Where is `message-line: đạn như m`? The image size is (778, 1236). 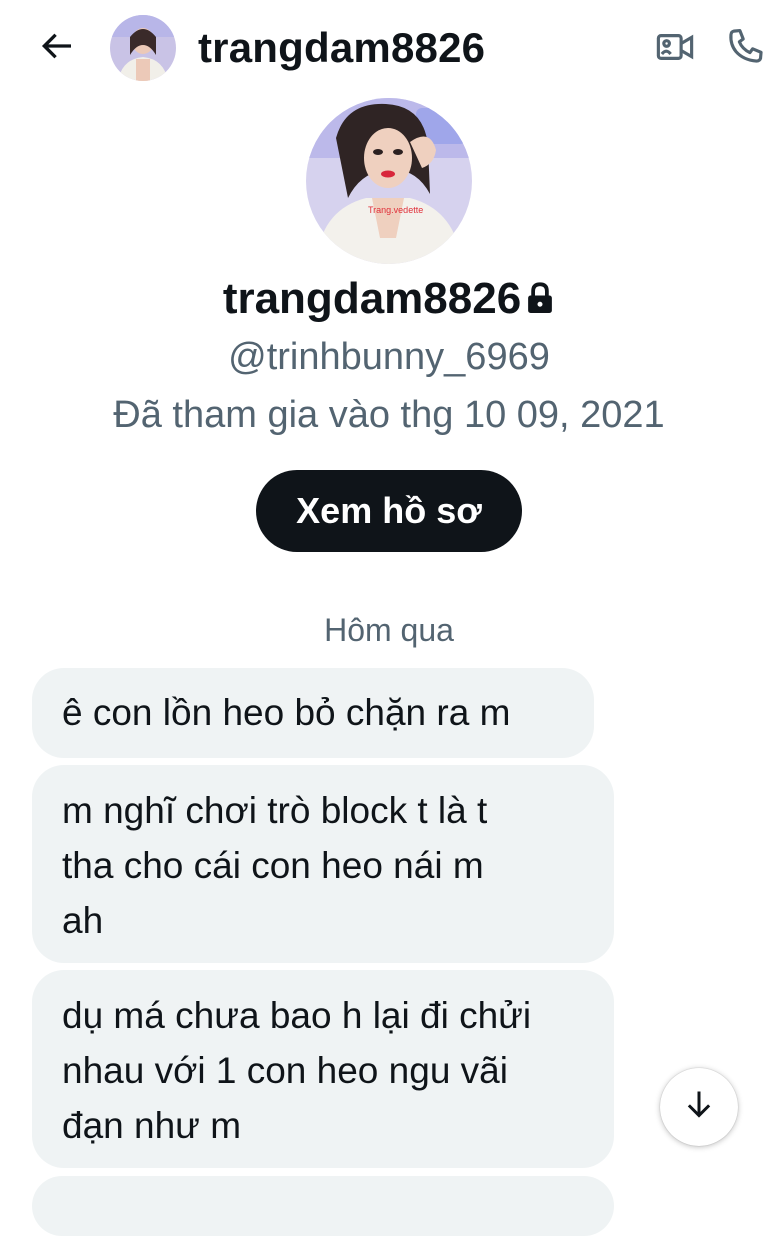 message-line: đạn như m is located at coordinates (152, 1125).